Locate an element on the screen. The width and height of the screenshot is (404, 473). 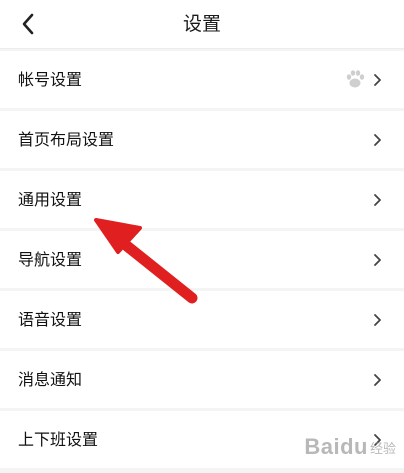
page-title: 设置 is located at coordinates (201, 24).